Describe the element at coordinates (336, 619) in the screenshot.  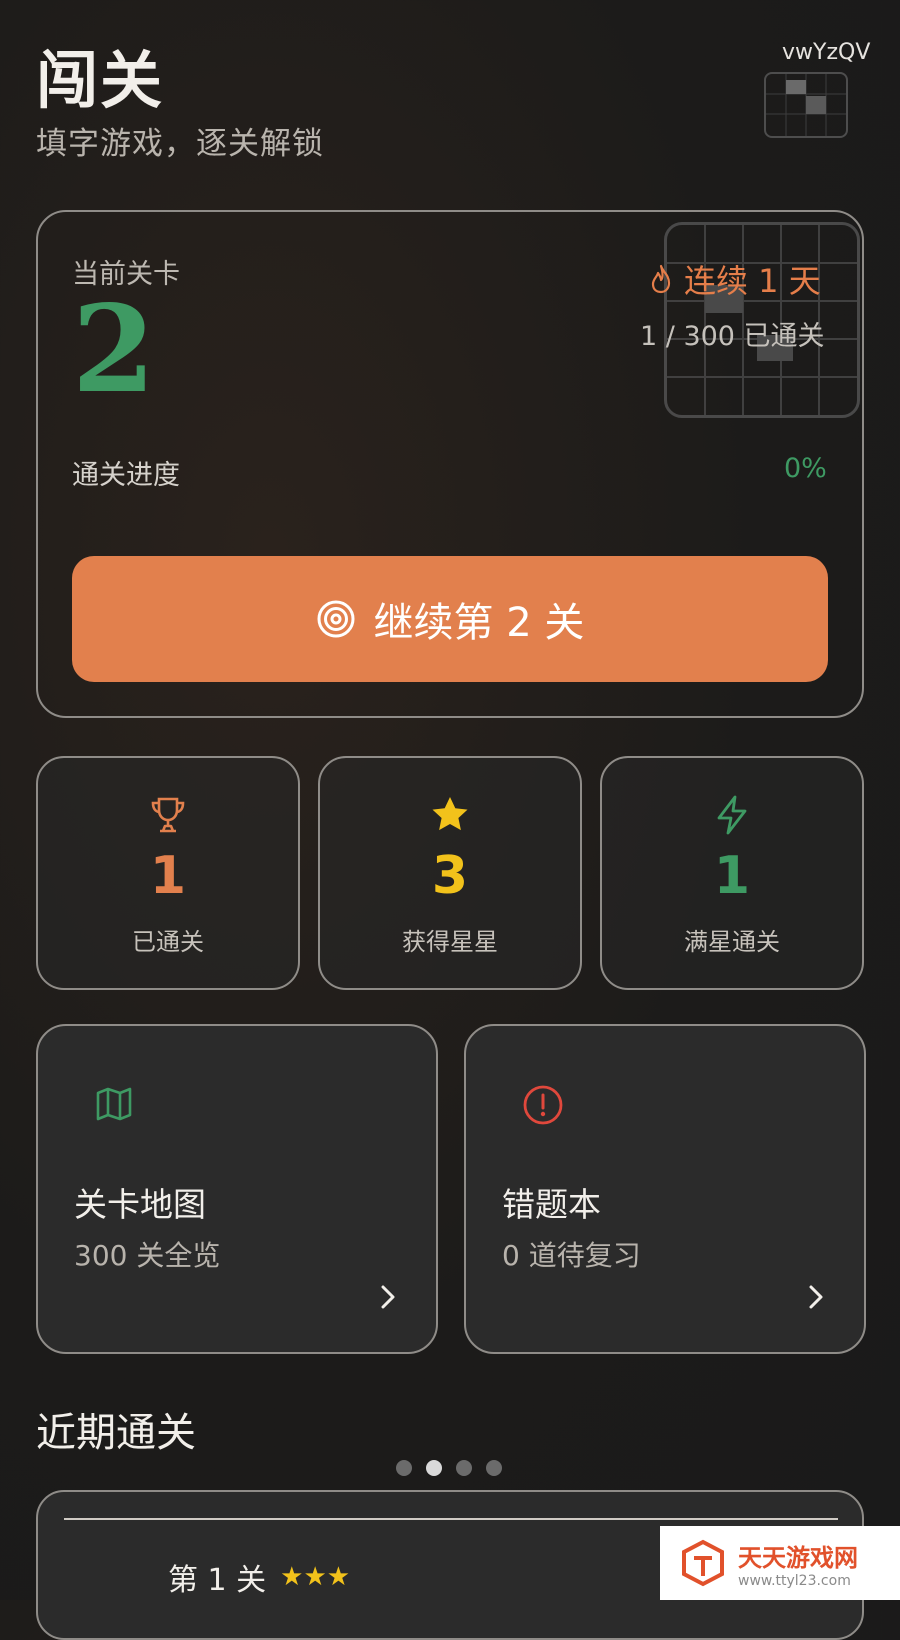
I see `target-icon` at that location.